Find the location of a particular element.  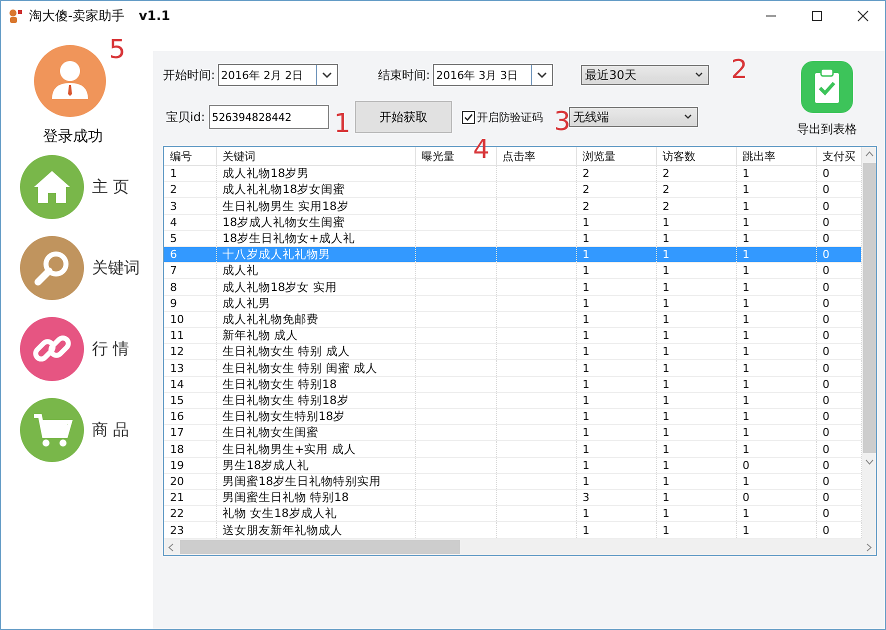

column-header: 跳出率 is located at coordinates (776, 156).